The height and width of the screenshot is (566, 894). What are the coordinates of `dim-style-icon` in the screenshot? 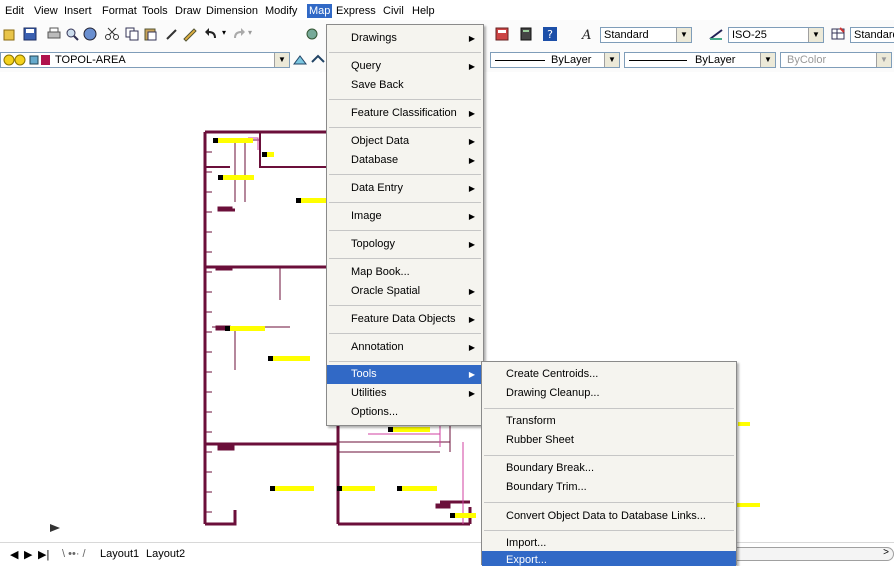 It's located at (716, 34).